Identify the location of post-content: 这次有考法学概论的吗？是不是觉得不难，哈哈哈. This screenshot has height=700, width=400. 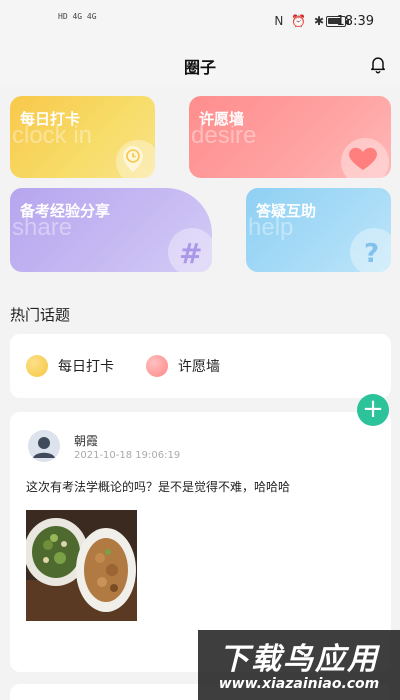
(158, 487).